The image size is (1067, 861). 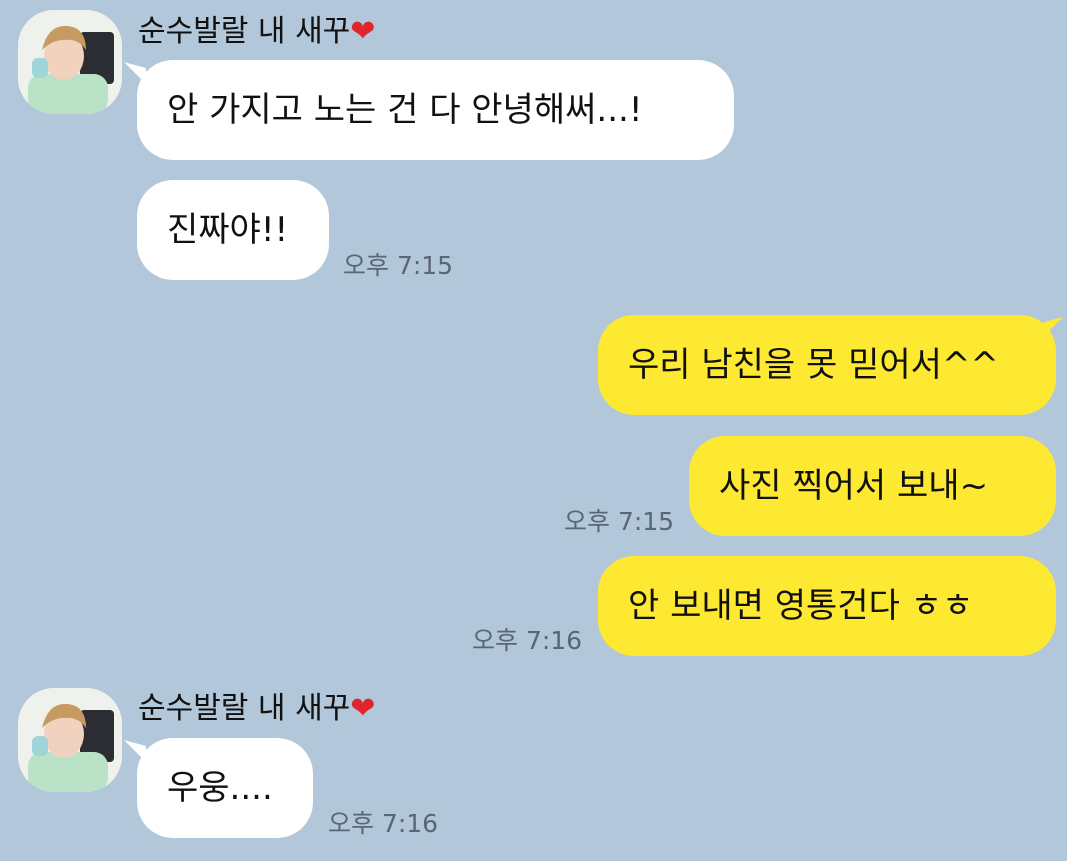 What do you see at coordinates (854, 486) in the screenshot?
I see `message-text: 사진 찍어서 보내~` at bounding box center [854, 486].